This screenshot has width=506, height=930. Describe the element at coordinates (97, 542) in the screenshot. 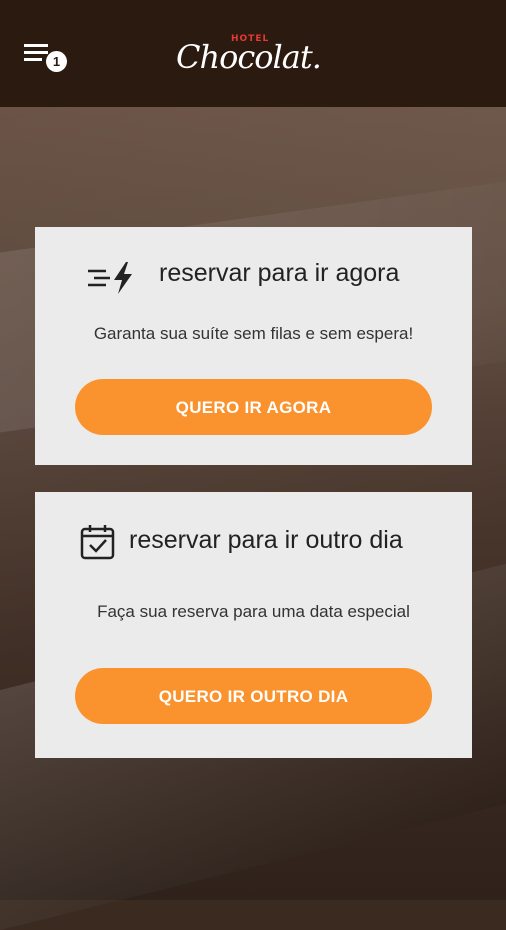

I see `calendar-check-icon` at that location.